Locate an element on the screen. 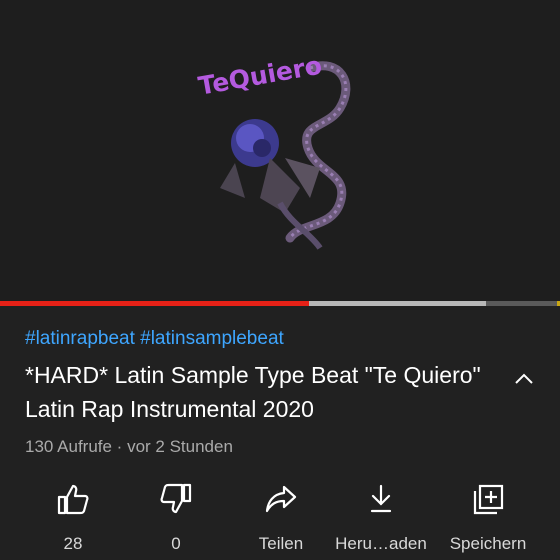 The image size is (560, 560). dislike-count: 0 is located at coordinates (176, 543).